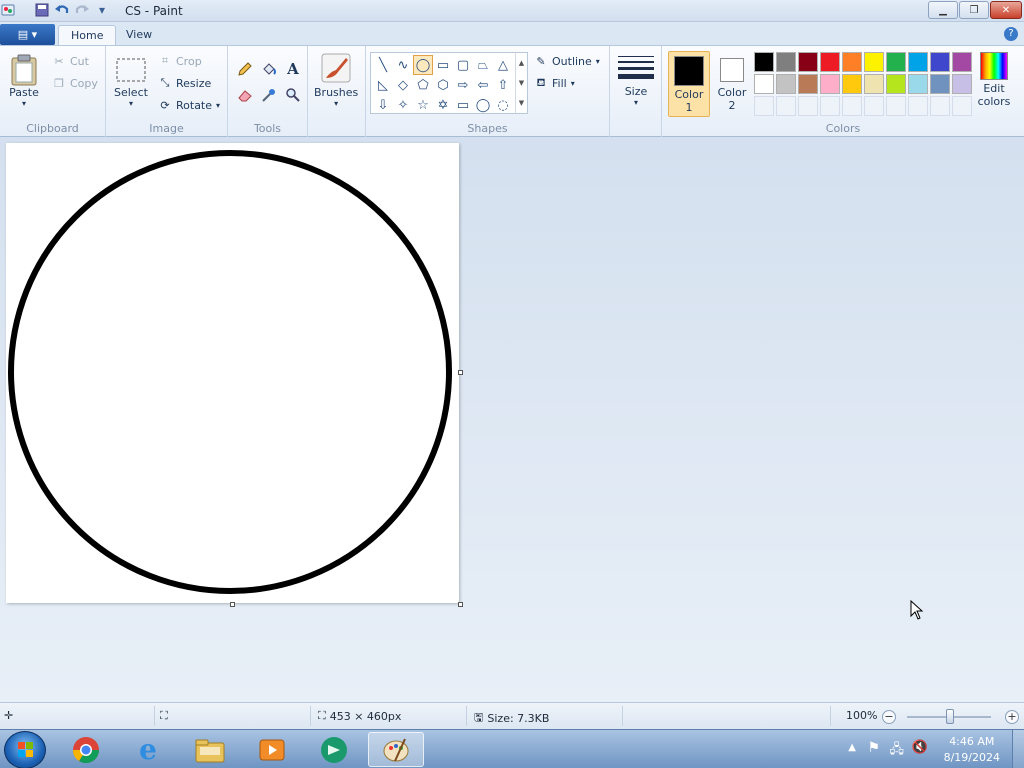 Image resolution: width=1024 pixels, height=768 pixels. Describe the element at coordinates (272, 749) in the screenshot. I see `taskbar-media-player` at that location.